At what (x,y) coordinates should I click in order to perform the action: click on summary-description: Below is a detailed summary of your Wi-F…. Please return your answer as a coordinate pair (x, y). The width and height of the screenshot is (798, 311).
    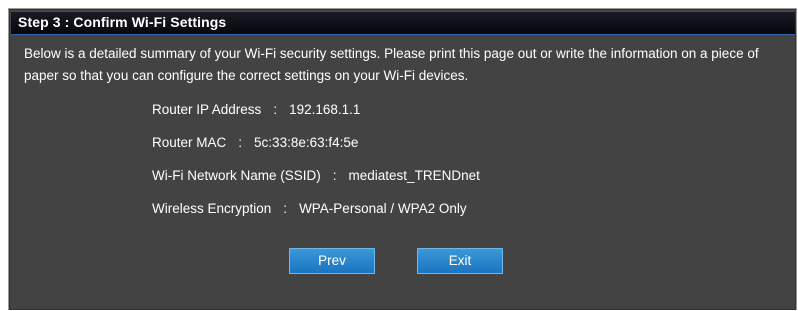
    Looking at the image, I should click on (391, 64).